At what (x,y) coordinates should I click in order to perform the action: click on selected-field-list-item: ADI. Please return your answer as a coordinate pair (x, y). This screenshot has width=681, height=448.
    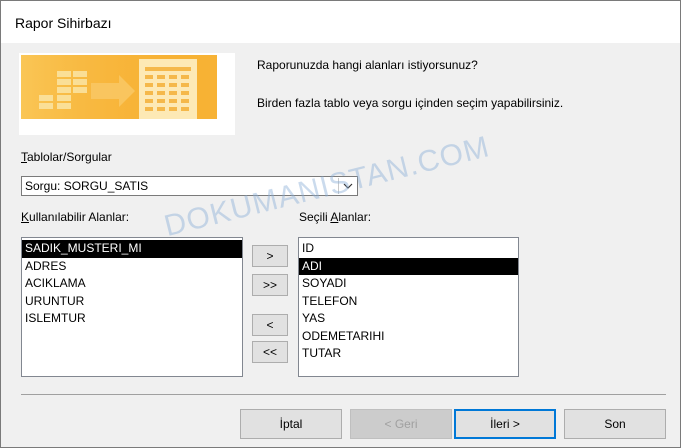
    Looking at the image, I should click on (408, 266).